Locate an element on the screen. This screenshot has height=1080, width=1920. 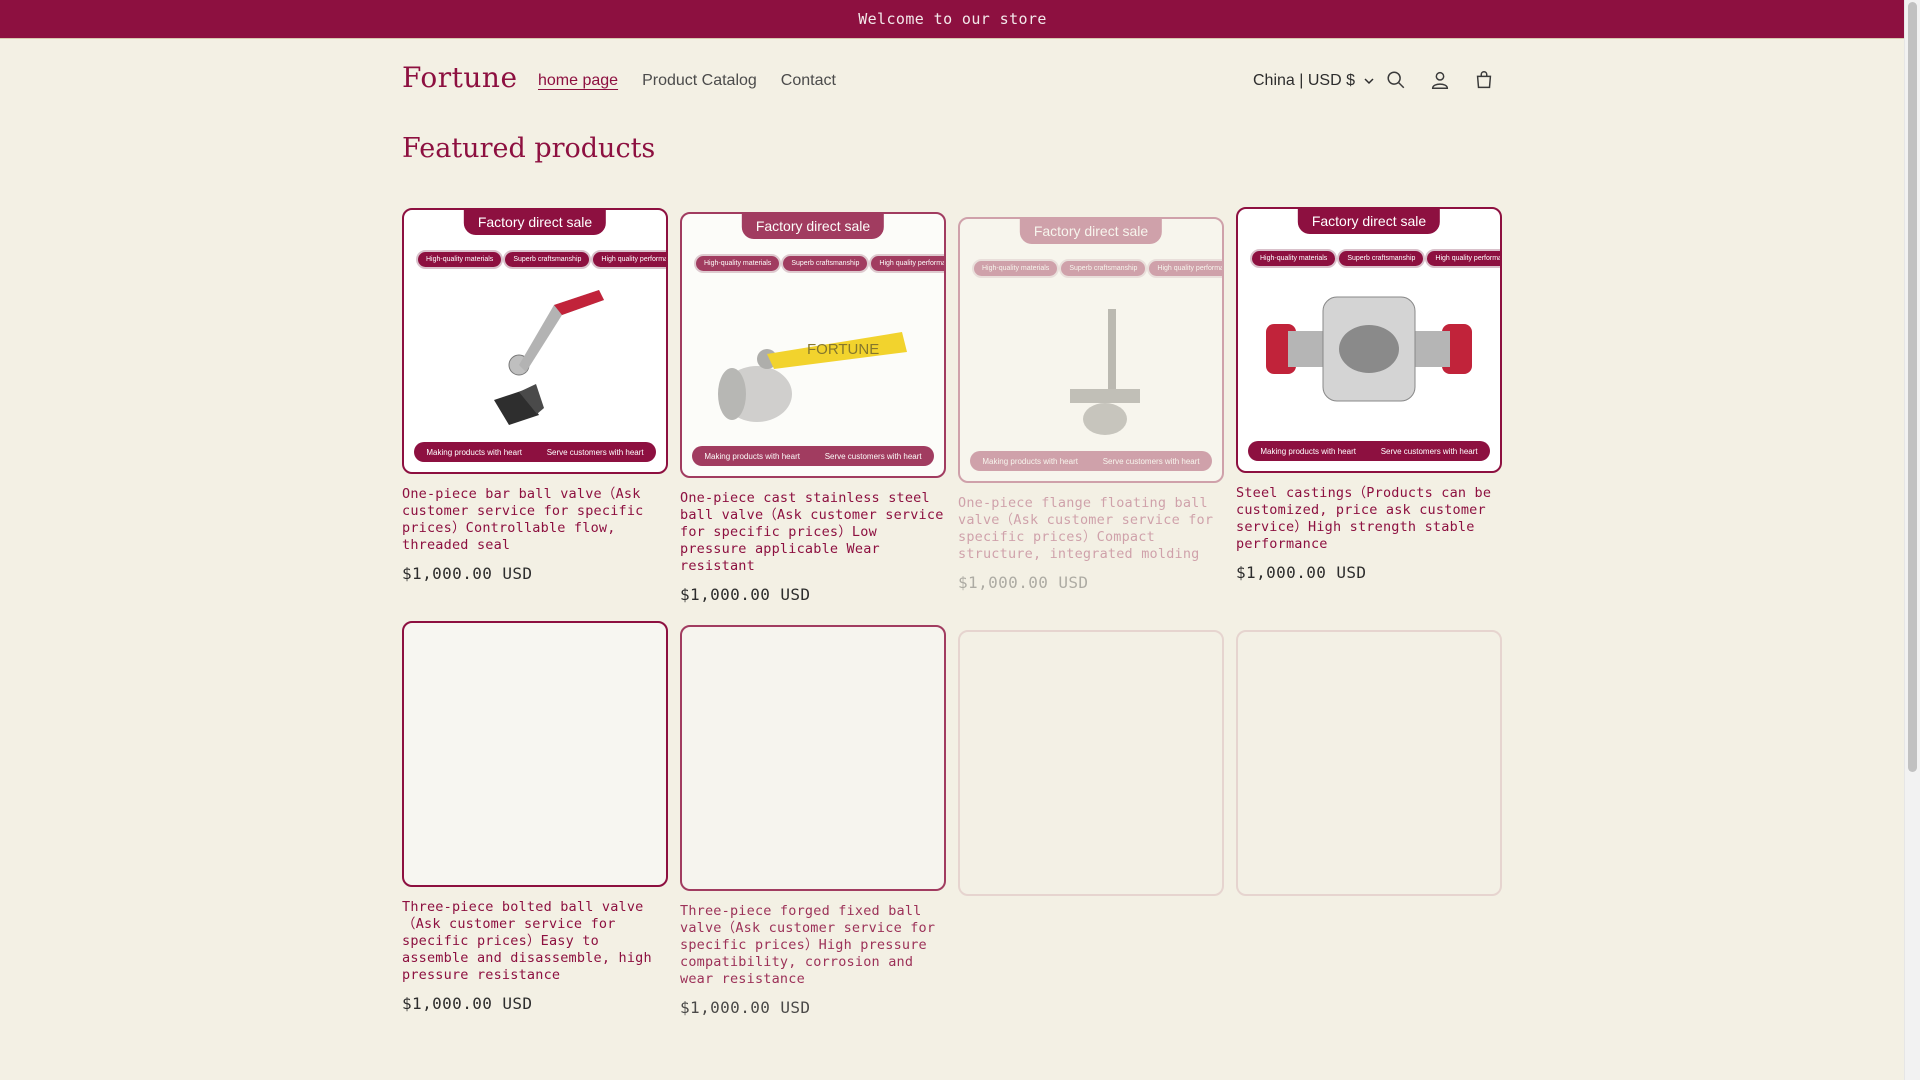
announcement-text: Welcome to our store is located at coordinates (952, 19).